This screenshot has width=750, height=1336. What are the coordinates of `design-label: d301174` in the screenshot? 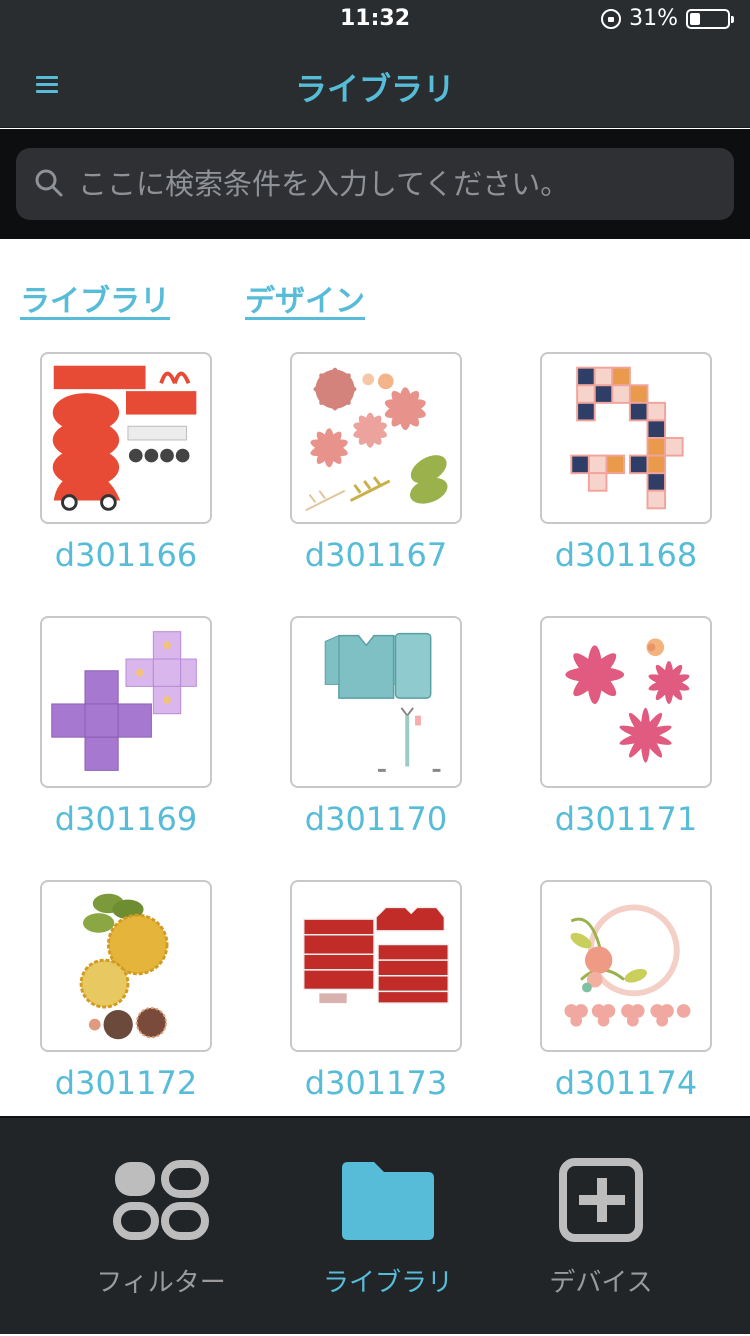 It's located at (626, 1083).